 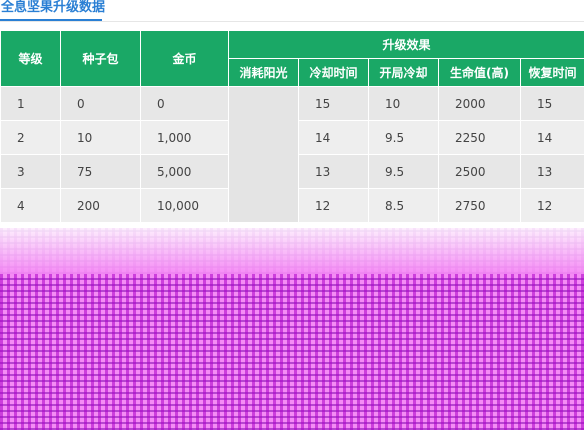 I want to click on header-seed-packs: 种子包, so click(x=100, y=58).